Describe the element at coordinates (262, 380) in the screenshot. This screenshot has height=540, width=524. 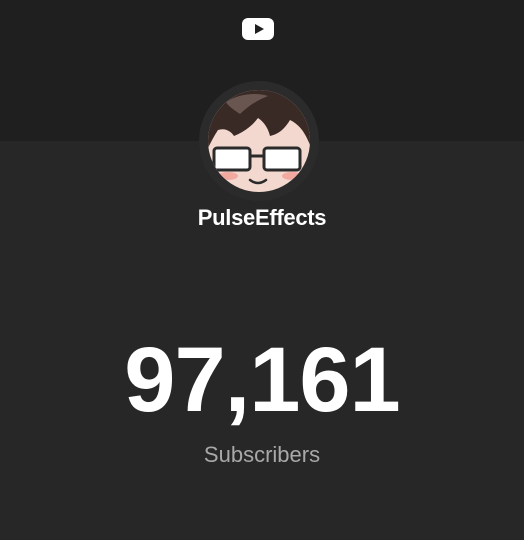
I see `subscriber-count: 97,161` at that location.